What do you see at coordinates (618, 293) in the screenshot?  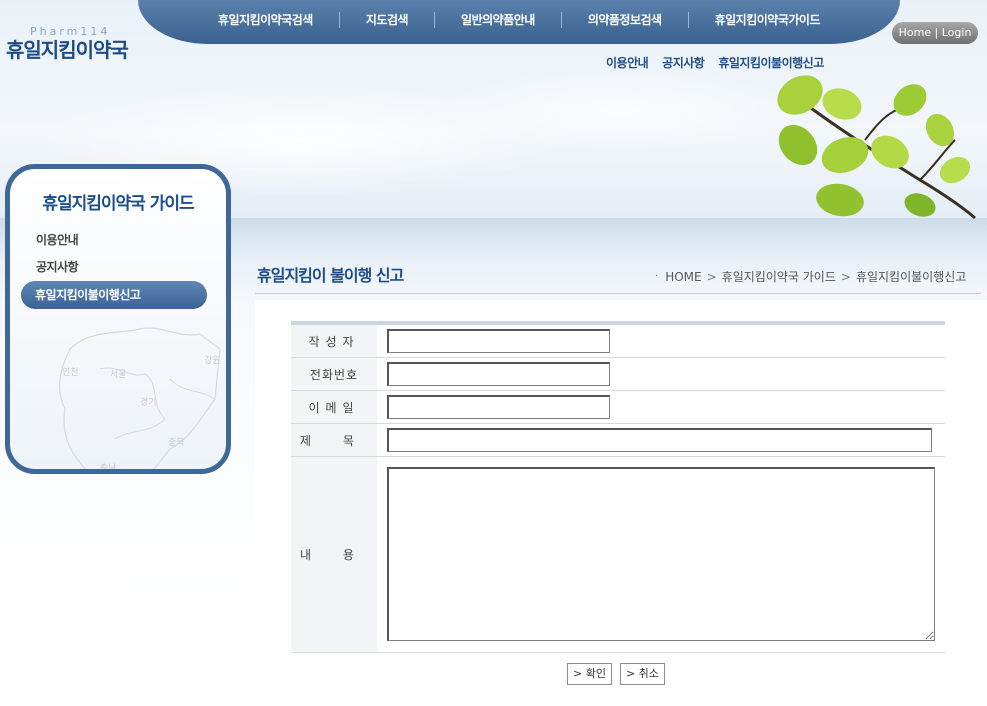 I see `title-divider` at bounding box center [618, 293].